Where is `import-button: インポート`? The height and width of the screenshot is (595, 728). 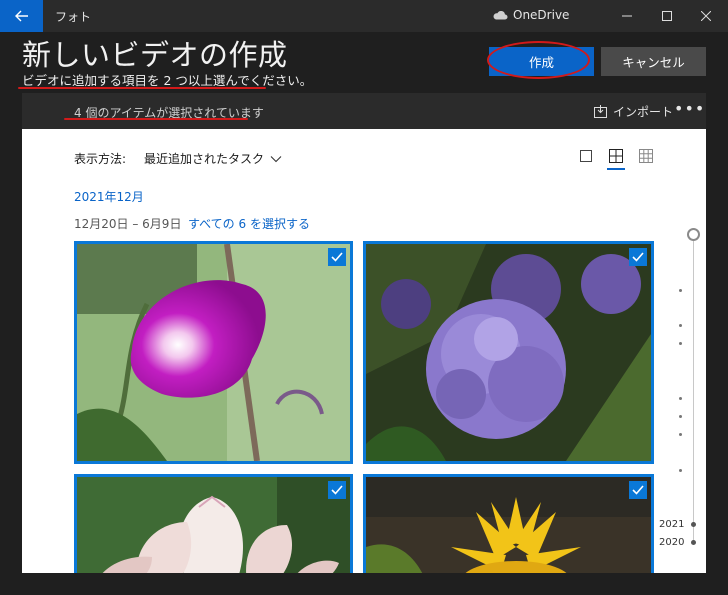 import-button: インポート is located at coordinates (633, 111).